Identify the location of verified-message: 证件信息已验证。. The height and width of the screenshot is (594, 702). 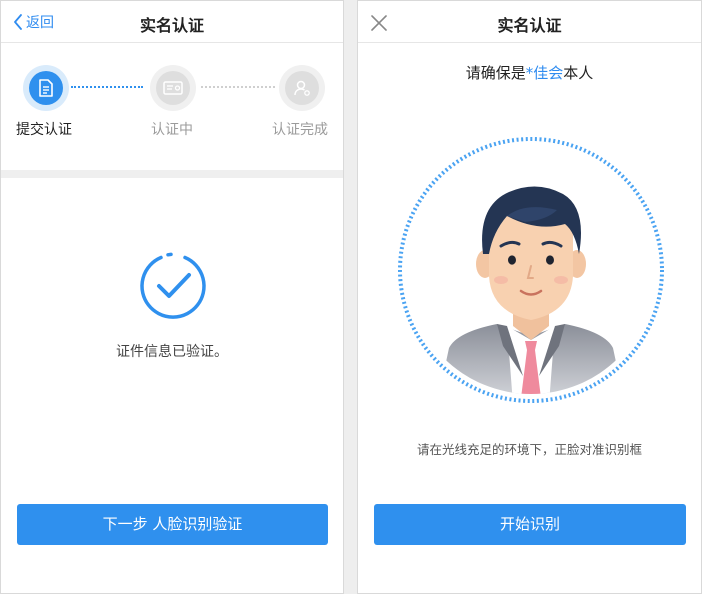
(172, 352).